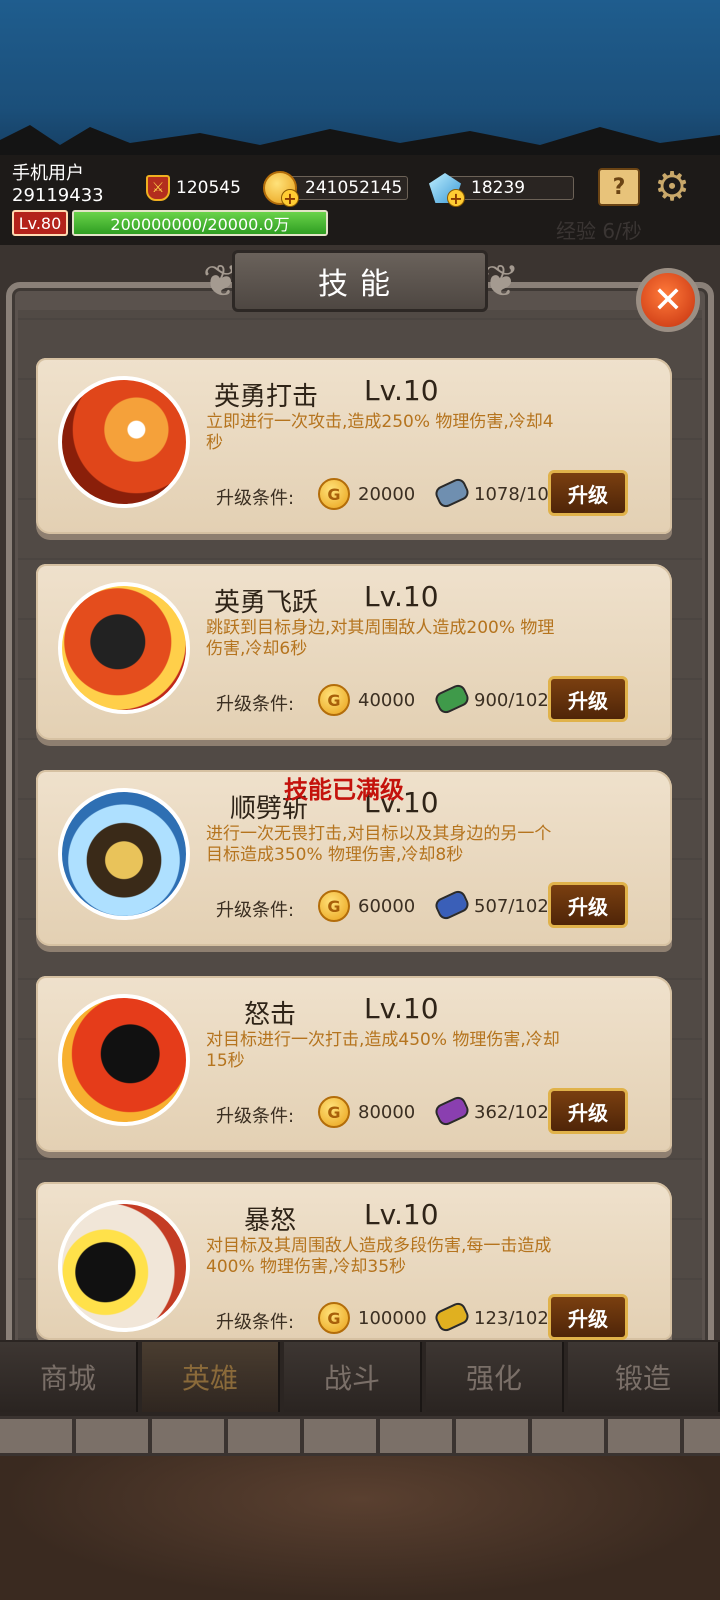 The image size is (720, 1600). I want to click on skill-description: 跳跃到目标身边,对其周围敌人造成200% 物理伤害,冷却6秒, so click(380, 638).